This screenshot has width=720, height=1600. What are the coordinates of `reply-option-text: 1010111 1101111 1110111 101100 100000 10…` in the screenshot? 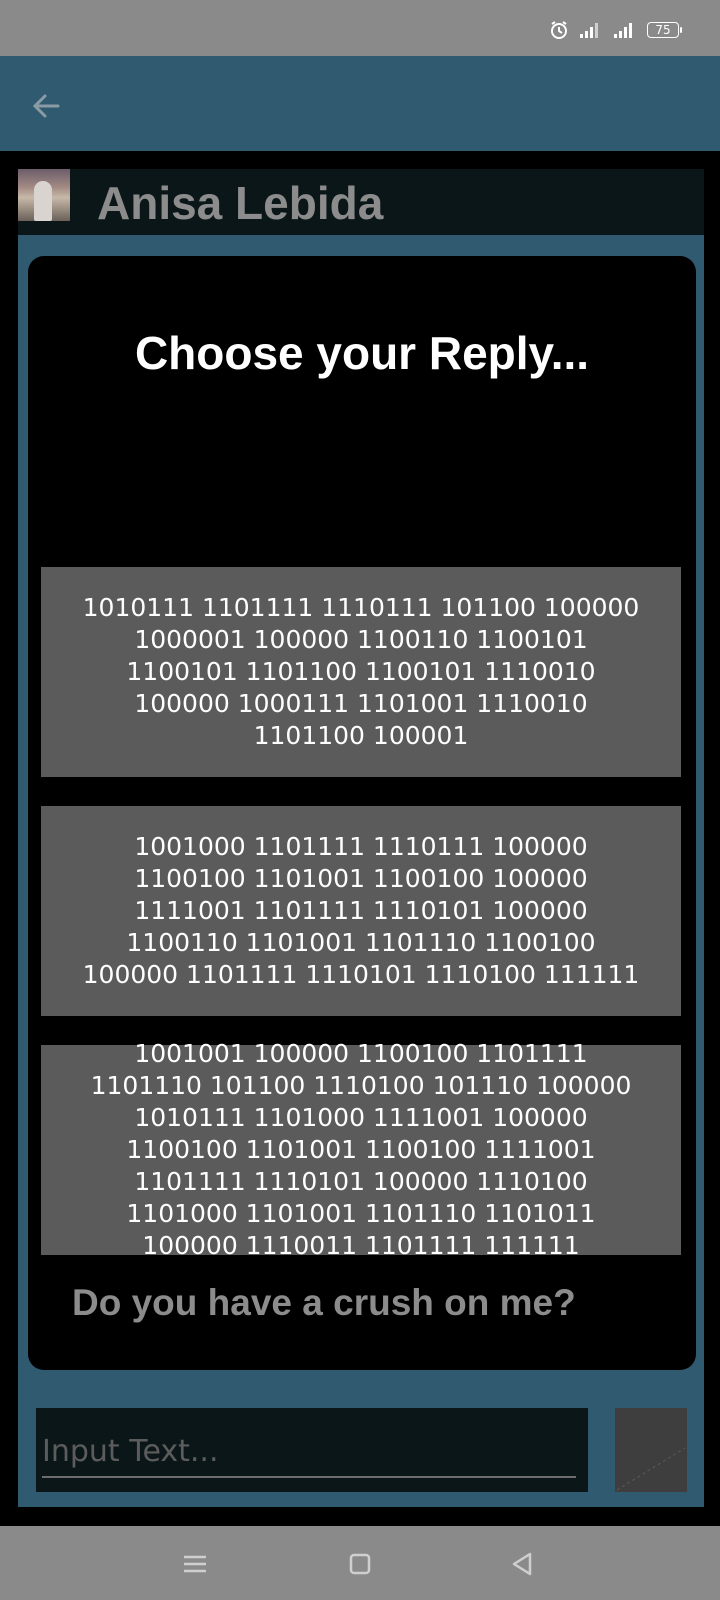 It's located at (361, 671).